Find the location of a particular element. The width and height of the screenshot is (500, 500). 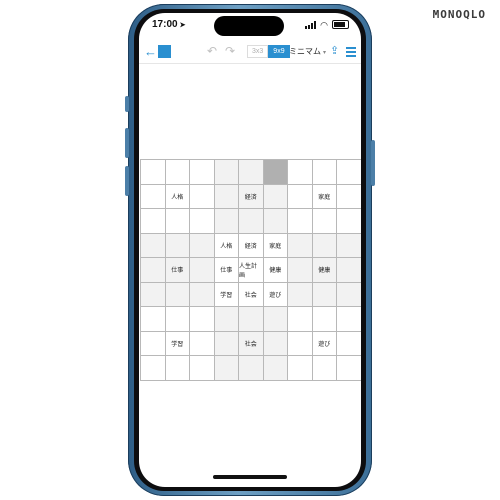

action-button is located at coordinates (127, 104).